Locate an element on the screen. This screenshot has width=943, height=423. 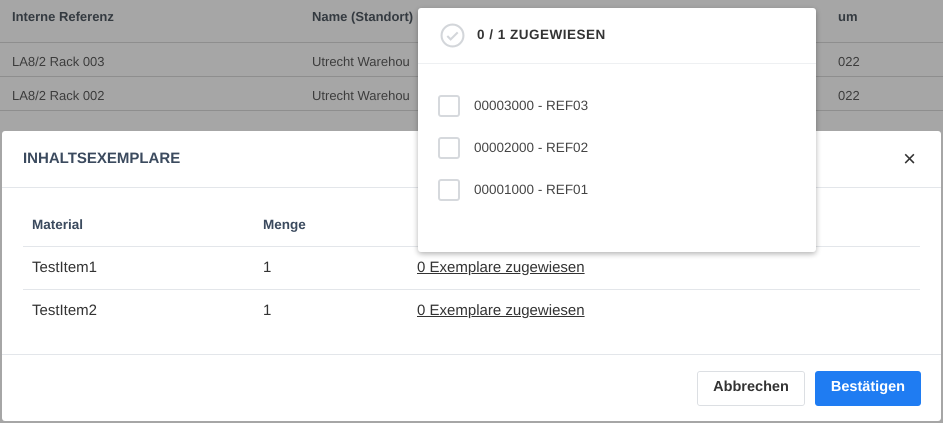
popover-title: 0 / 1 ZUGEWIESEN is located at coordinates (541, 35).